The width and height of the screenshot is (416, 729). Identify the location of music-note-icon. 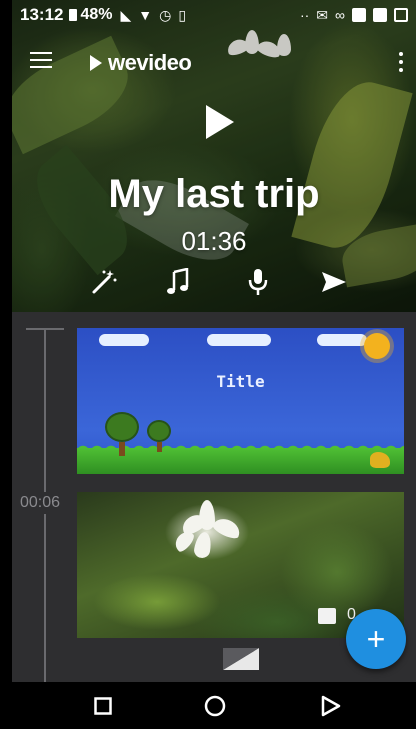
(178, 282).